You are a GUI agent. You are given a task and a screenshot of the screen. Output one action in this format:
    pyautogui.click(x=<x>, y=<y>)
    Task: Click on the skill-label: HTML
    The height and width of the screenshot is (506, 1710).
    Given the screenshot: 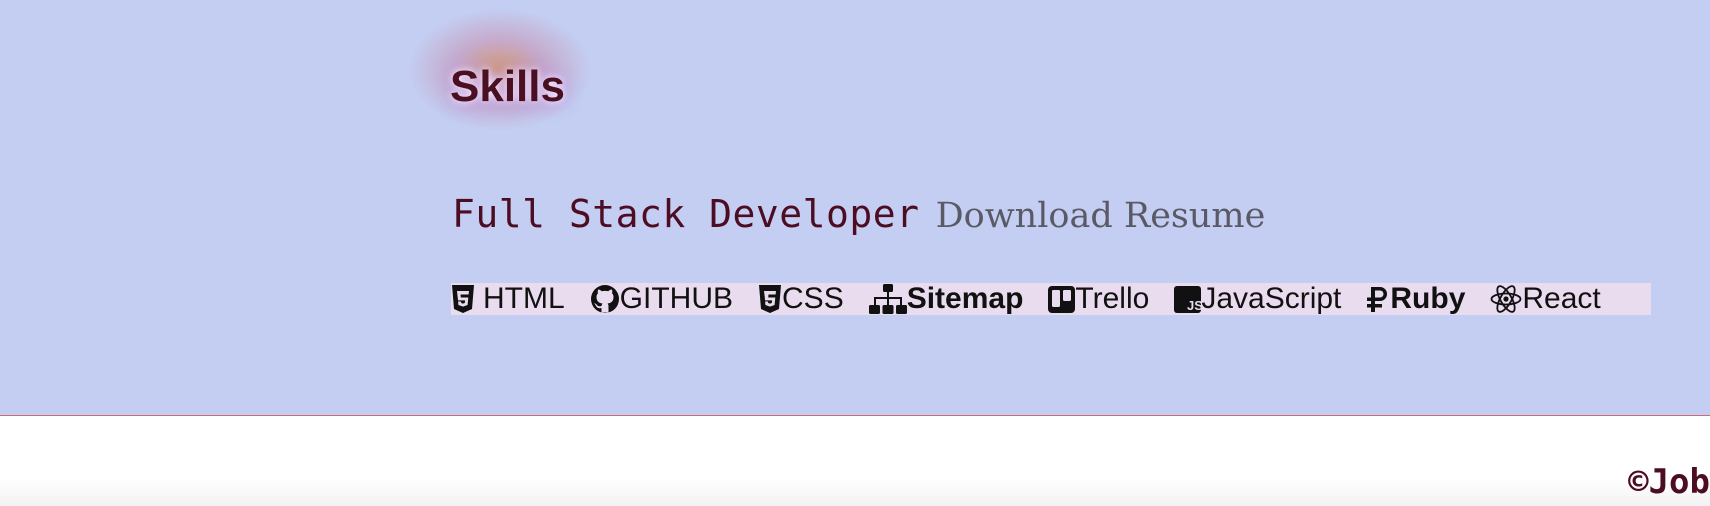 What is the action you would take?
    pyautogui.click(x=524, y=298)
    